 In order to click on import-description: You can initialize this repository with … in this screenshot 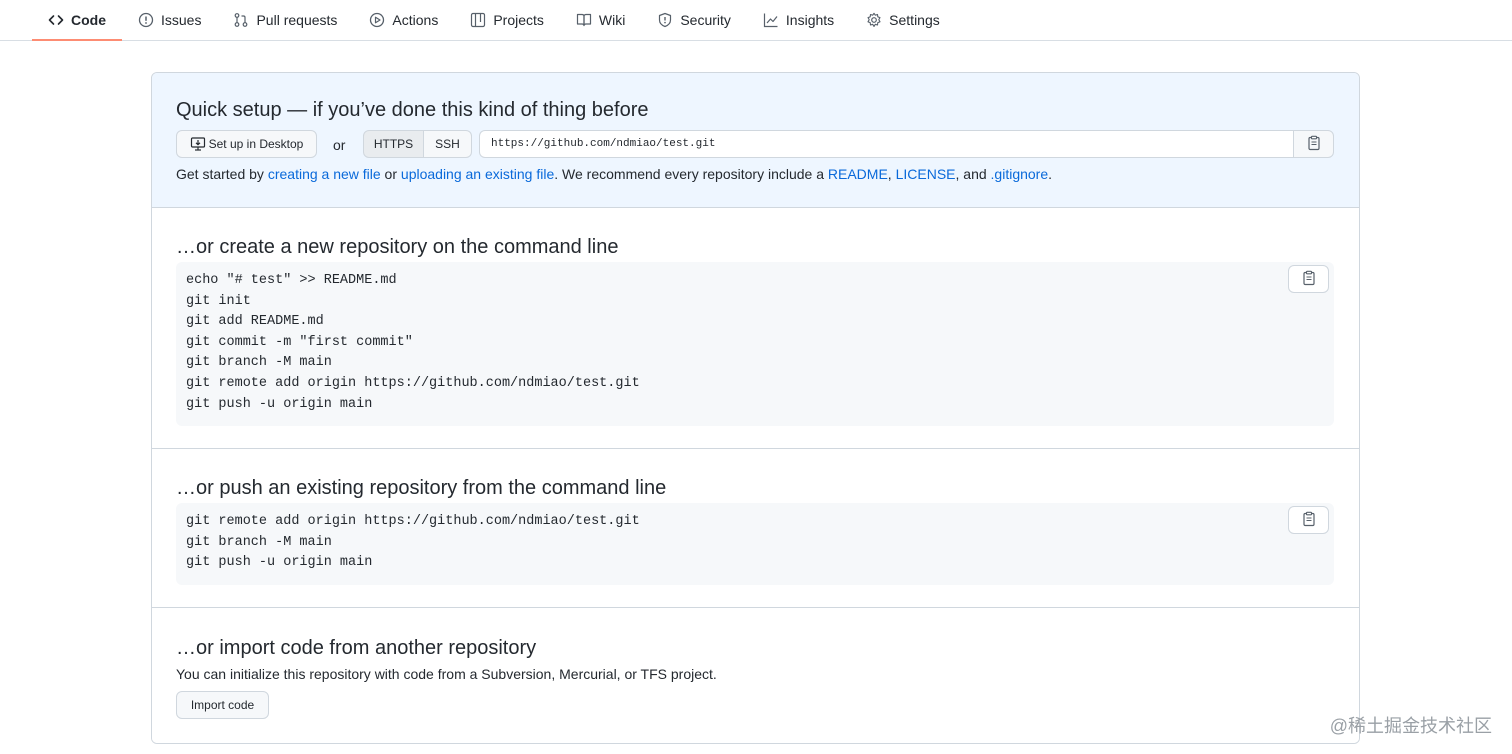, I will do `click(446, 674)`.